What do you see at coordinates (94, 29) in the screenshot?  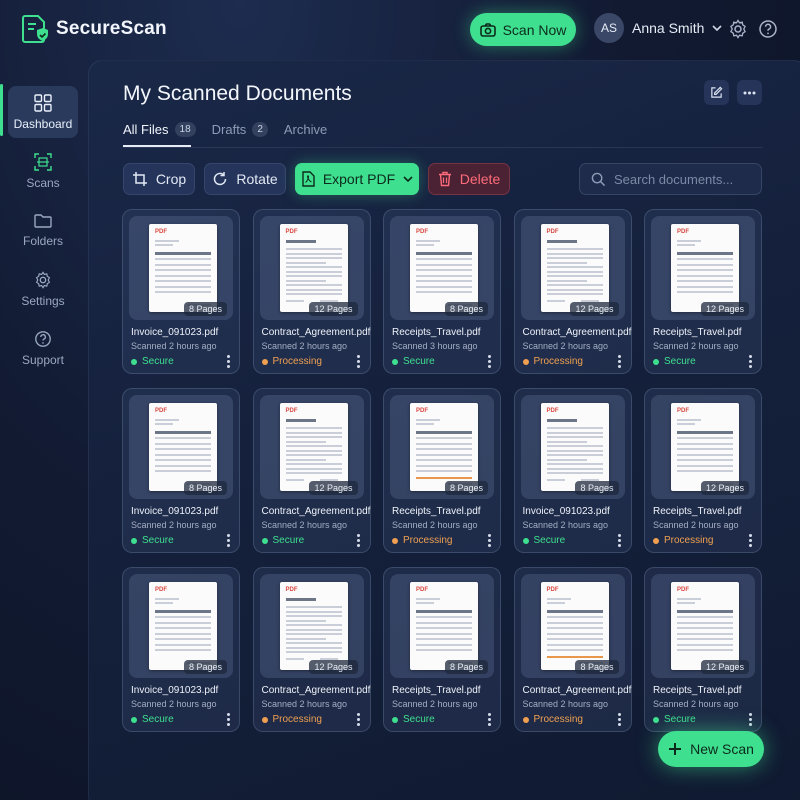 I see `brand: SecureScan` at bounding box center [94, 29].